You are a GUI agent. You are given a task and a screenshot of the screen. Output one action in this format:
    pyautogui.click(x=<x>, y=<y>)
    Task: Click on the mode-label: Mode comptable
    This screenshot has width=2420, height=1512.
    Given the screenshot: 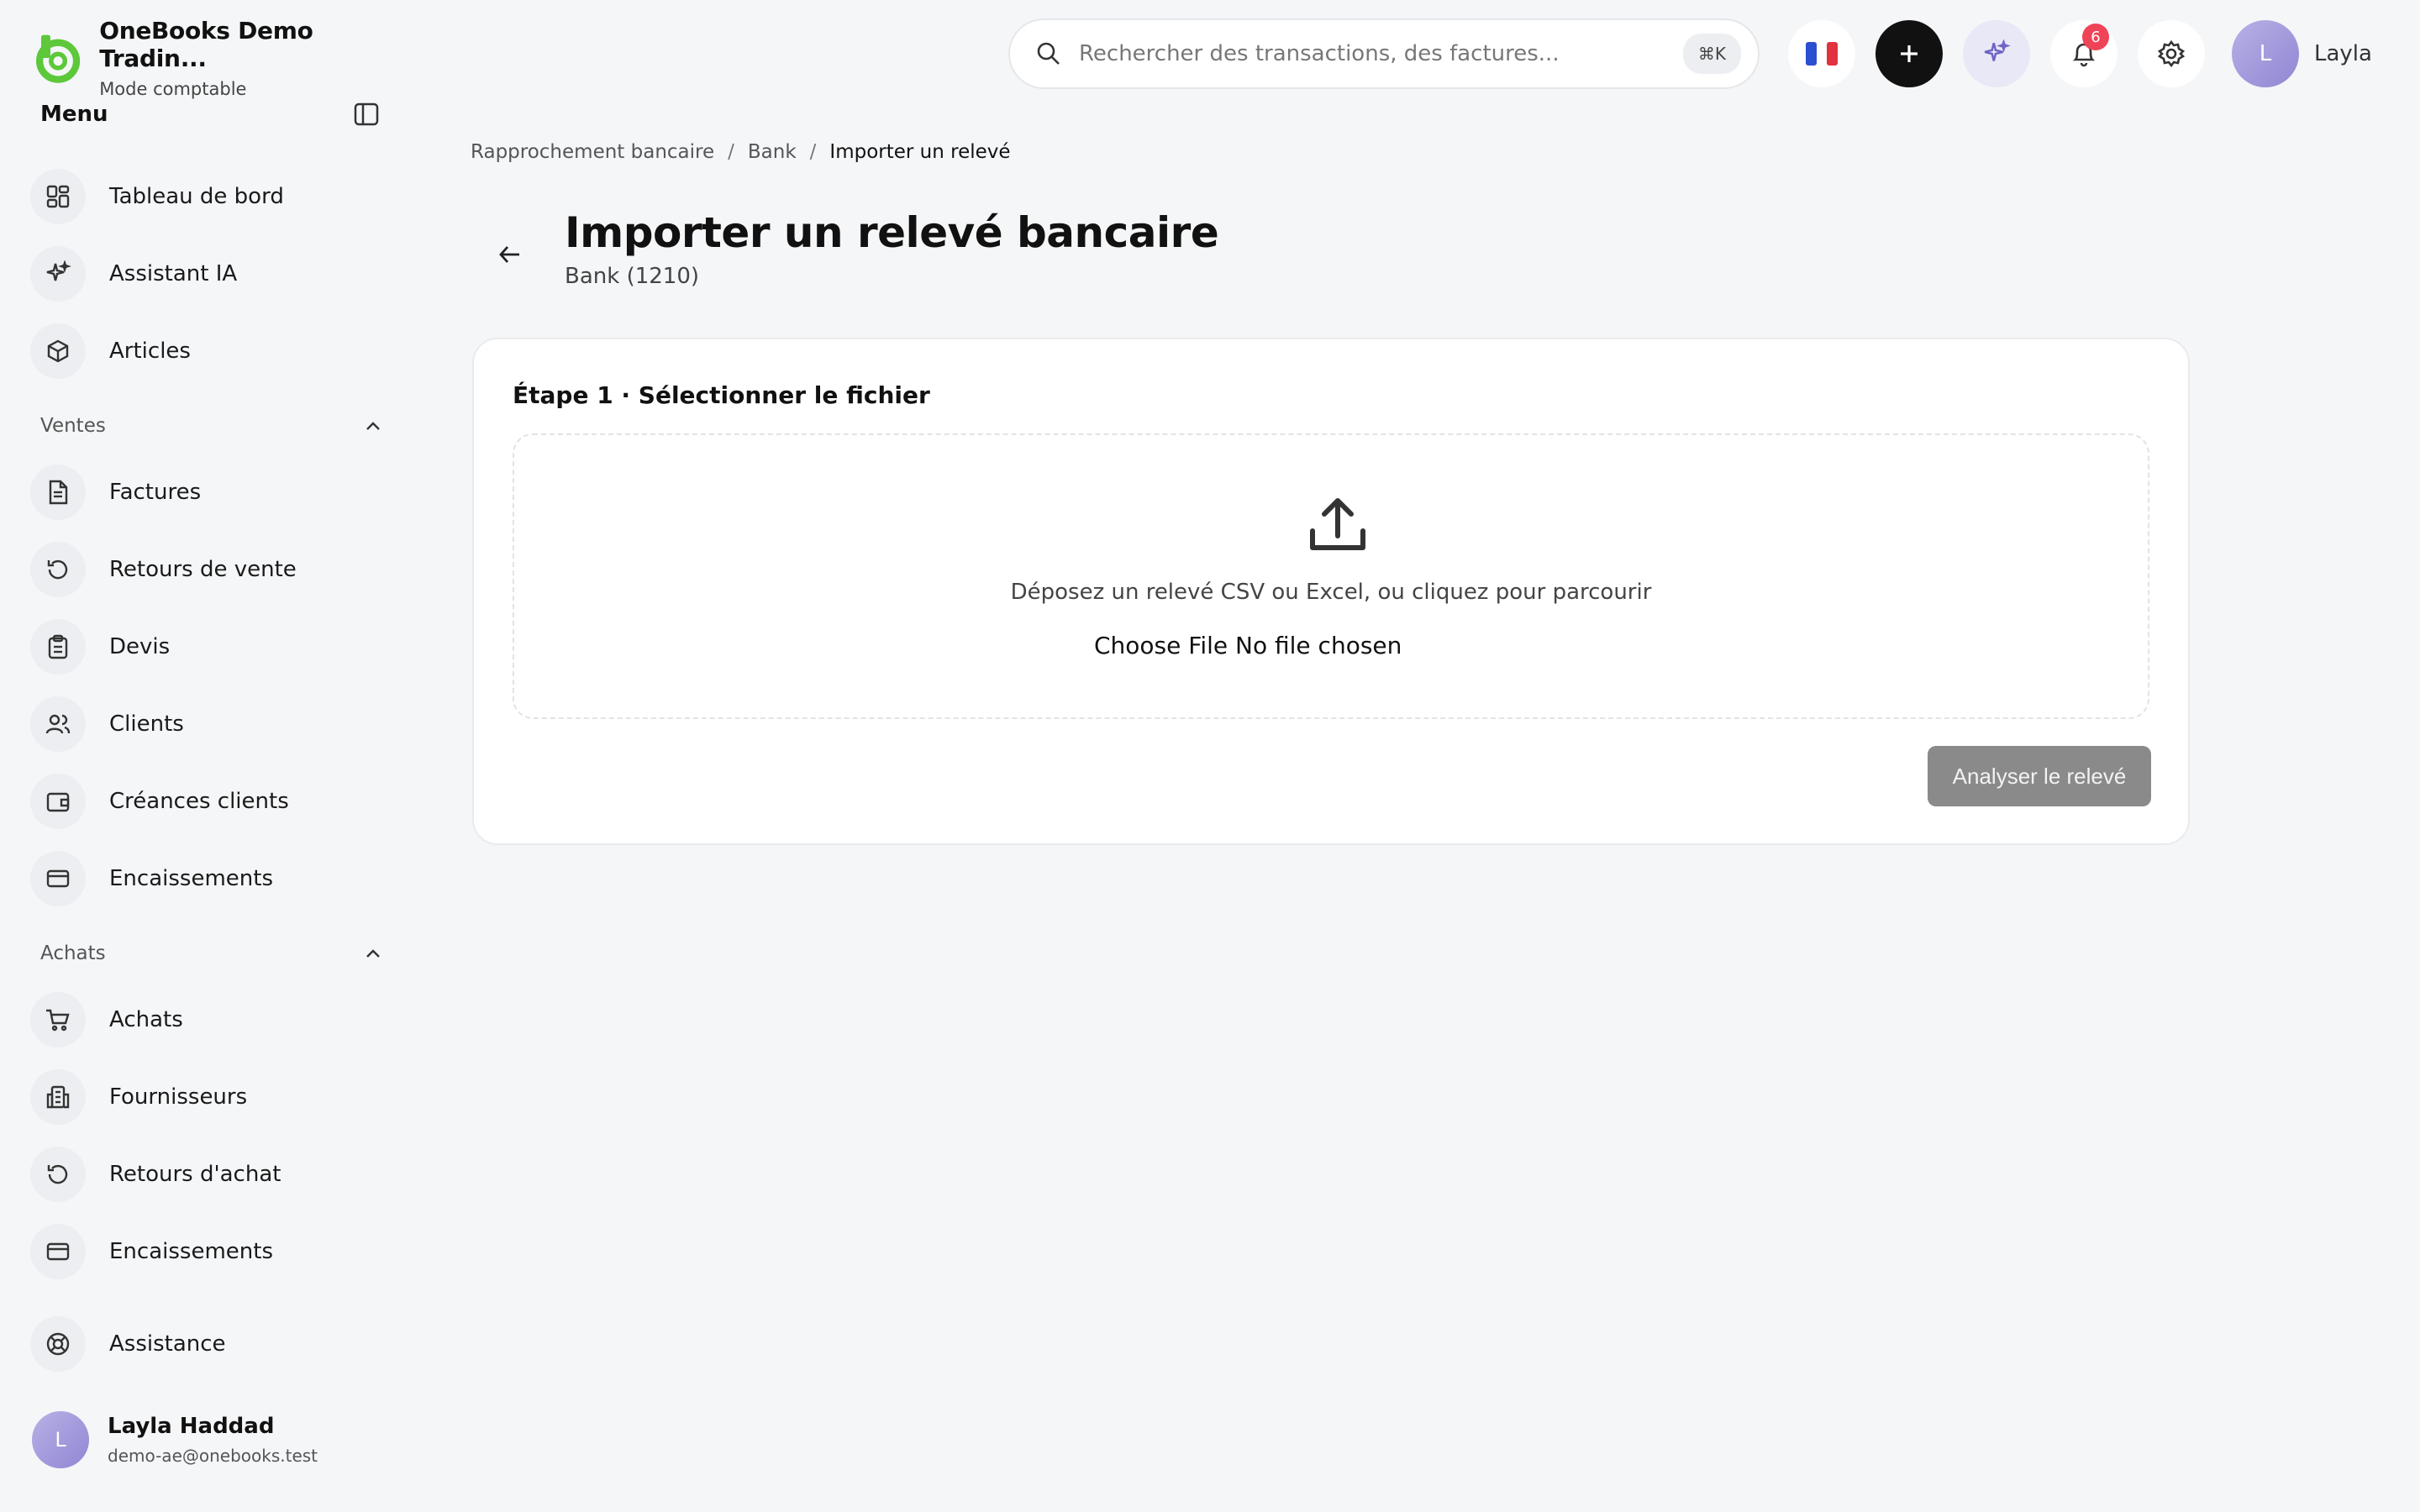 What is the action you would take?
    pyautogui.click(x=173, y=89)
    